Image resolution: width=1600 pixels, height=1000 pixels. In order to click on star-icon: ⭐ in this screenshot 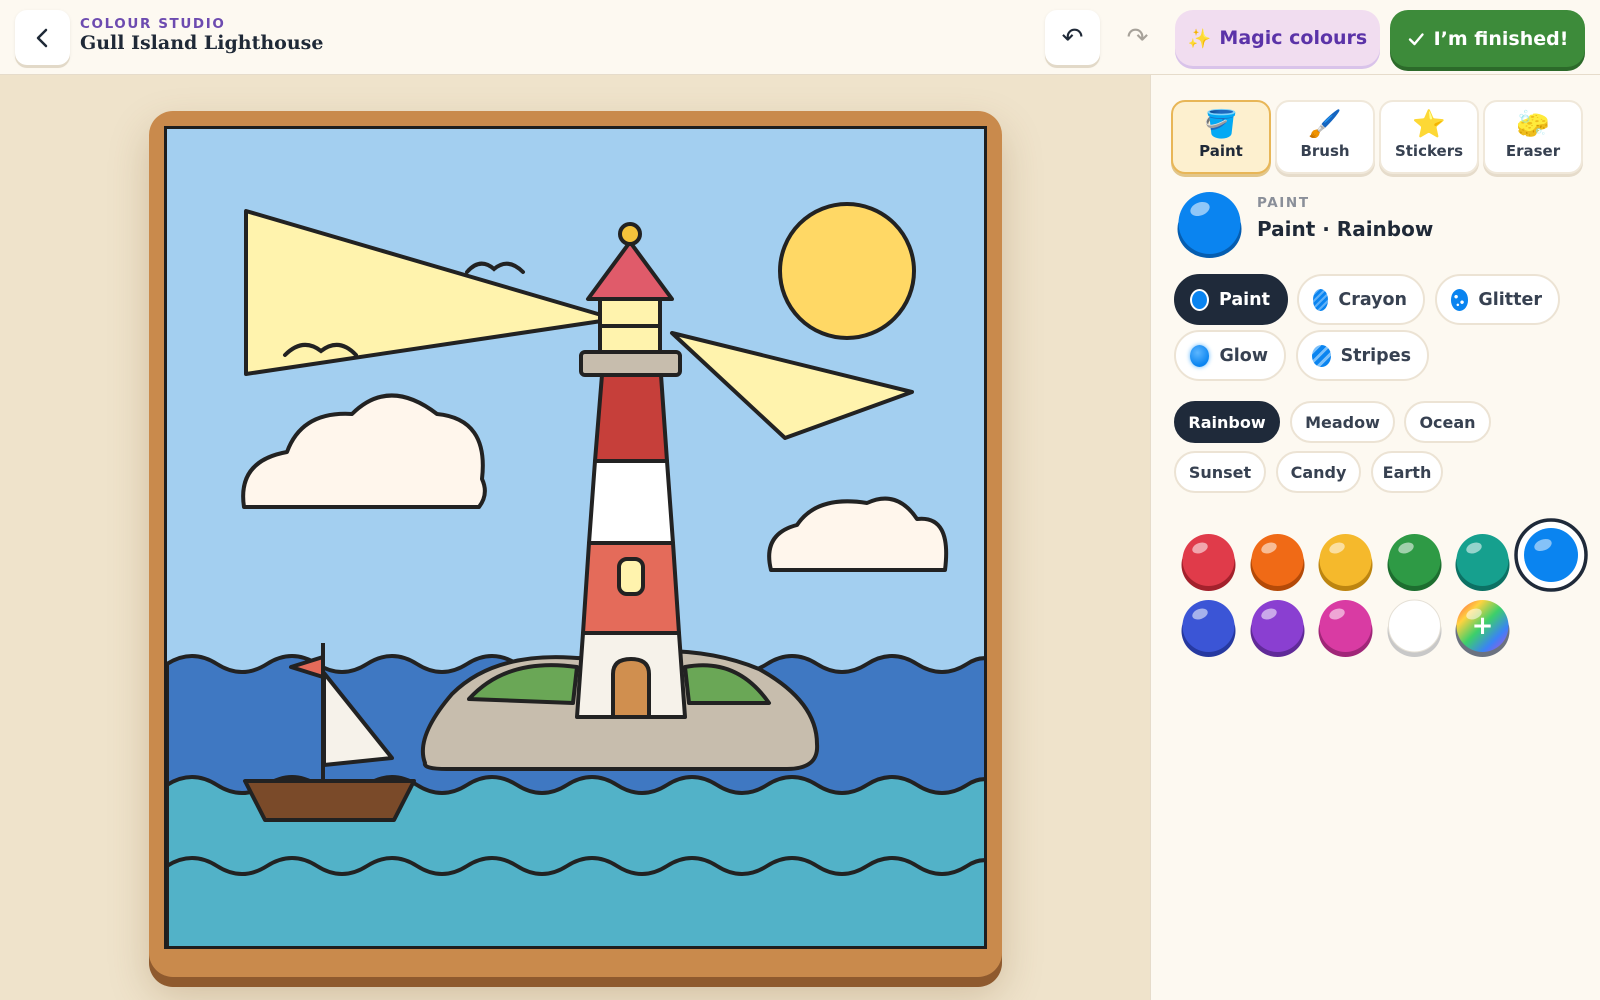, I will do `click(1429, 124)`.